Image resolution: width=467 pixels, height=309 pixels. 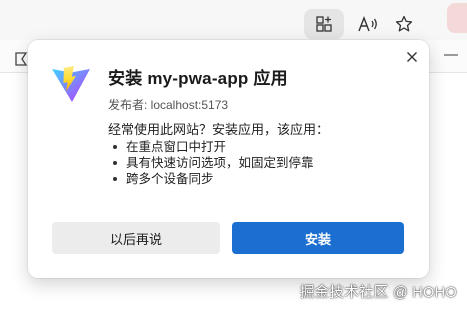 What do you see at coordinates (176, 147) in the screenshot?
I see `feature-text: 在重点窗口中打开` at bounding box center [176, 147].